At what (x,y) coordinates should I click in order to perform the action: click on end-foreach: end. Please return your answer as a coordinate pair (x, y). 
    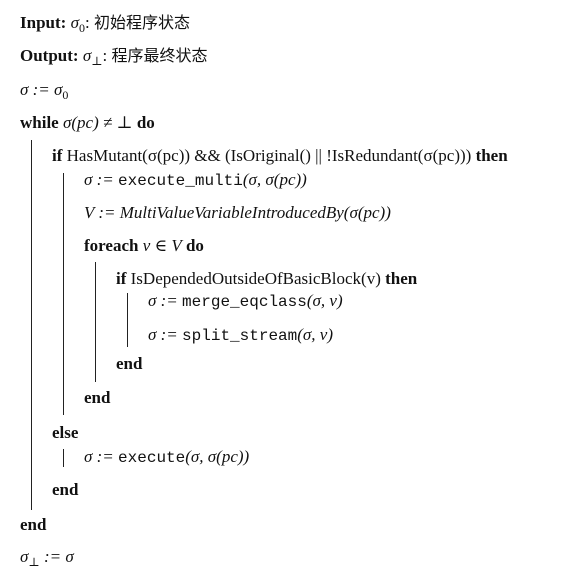
    Looking at the image, I should click on (97, 397).